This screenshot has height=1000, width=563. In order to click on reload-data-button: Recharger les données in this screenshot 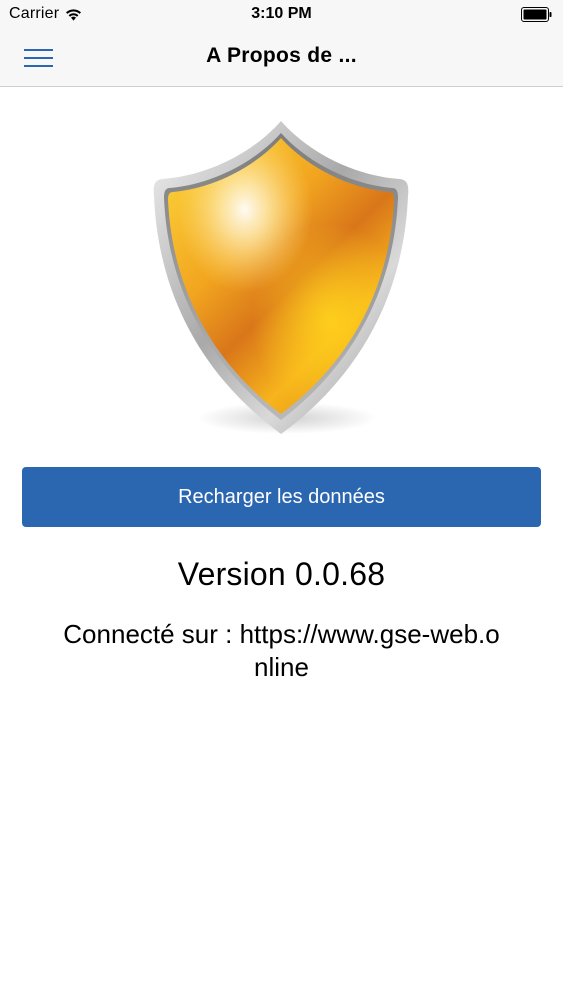, I will do `click(281, 497)`.